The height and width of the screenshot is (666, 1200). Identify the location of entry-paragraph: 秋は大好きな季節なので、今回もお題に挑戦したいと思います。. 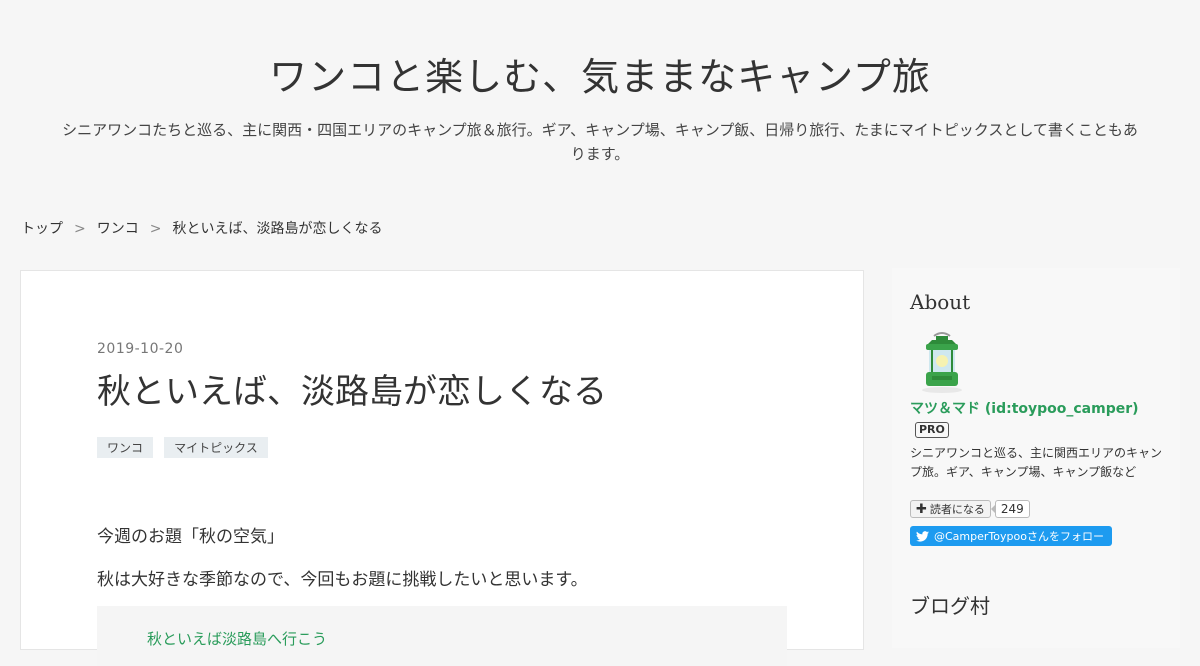
(342, 580).